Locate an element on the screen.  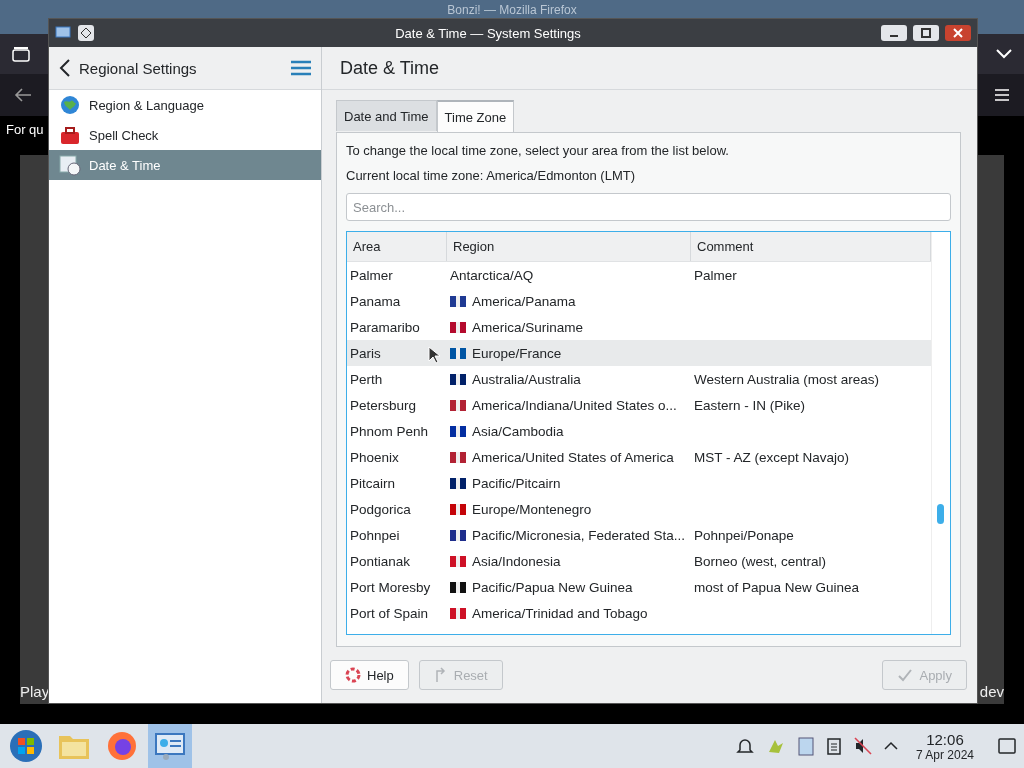
maximize-icon is located at coordinates (926, 33).